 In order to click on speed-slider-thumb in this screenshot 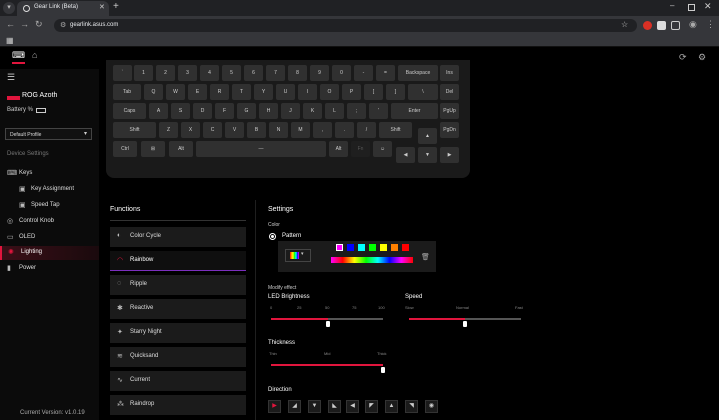, I will do `click(465, 324)`.